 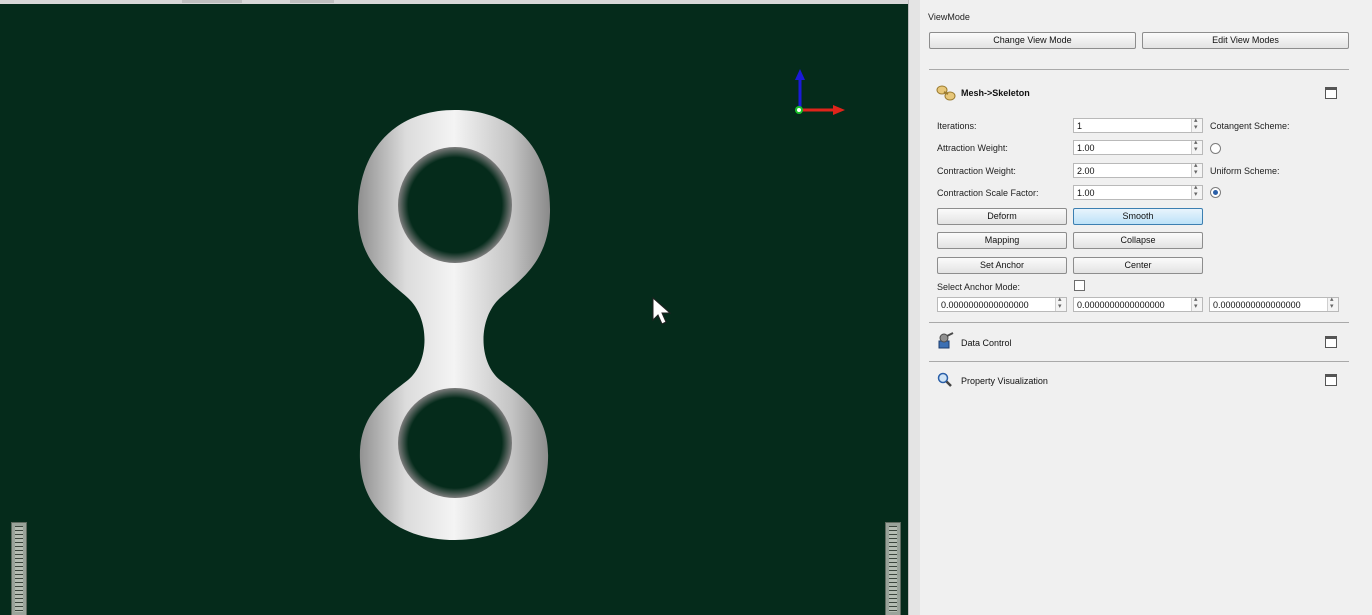 What do you see at coordinates (1245, 40) in the screenshot?
I see `edit-view-modes-button: Edit View Modes` at bounding box center [1245, 40].